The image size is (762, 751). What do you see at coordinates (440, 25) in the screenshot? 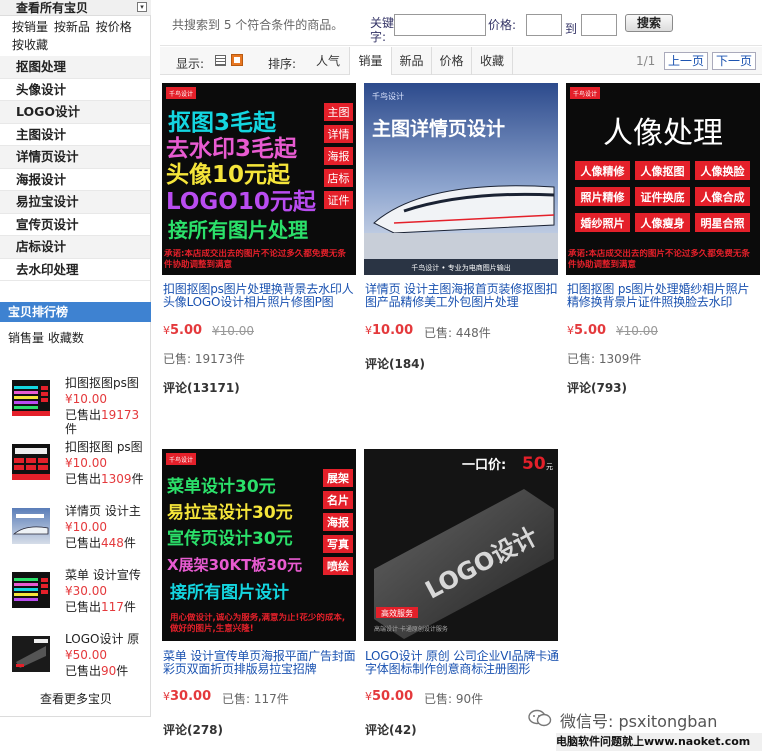
I see `keyword-input` at bounding box center [440, 25].